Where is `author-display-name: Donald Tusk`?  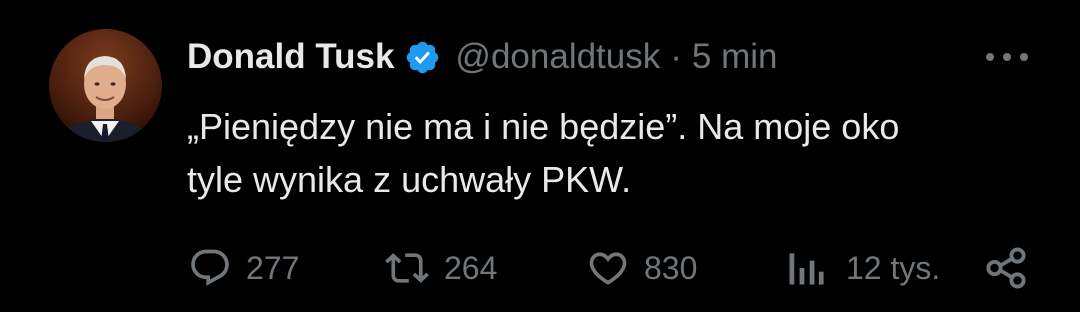 author-display-name: Donald Tusk is located at coordinates (290, 57).